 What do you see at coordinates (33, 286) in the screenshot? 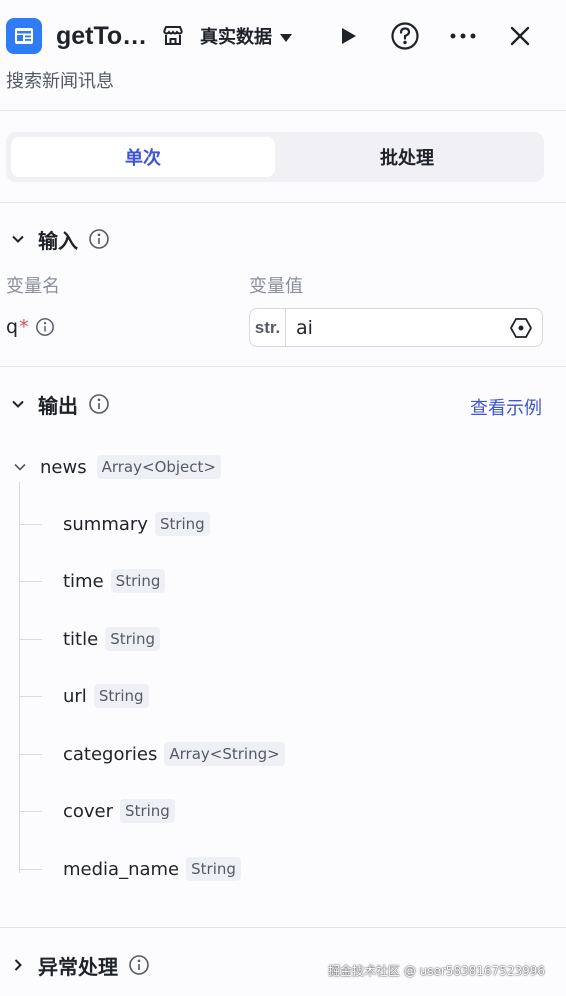
I see `variable-name-header: 变量名` at bounding box center [33, 286].